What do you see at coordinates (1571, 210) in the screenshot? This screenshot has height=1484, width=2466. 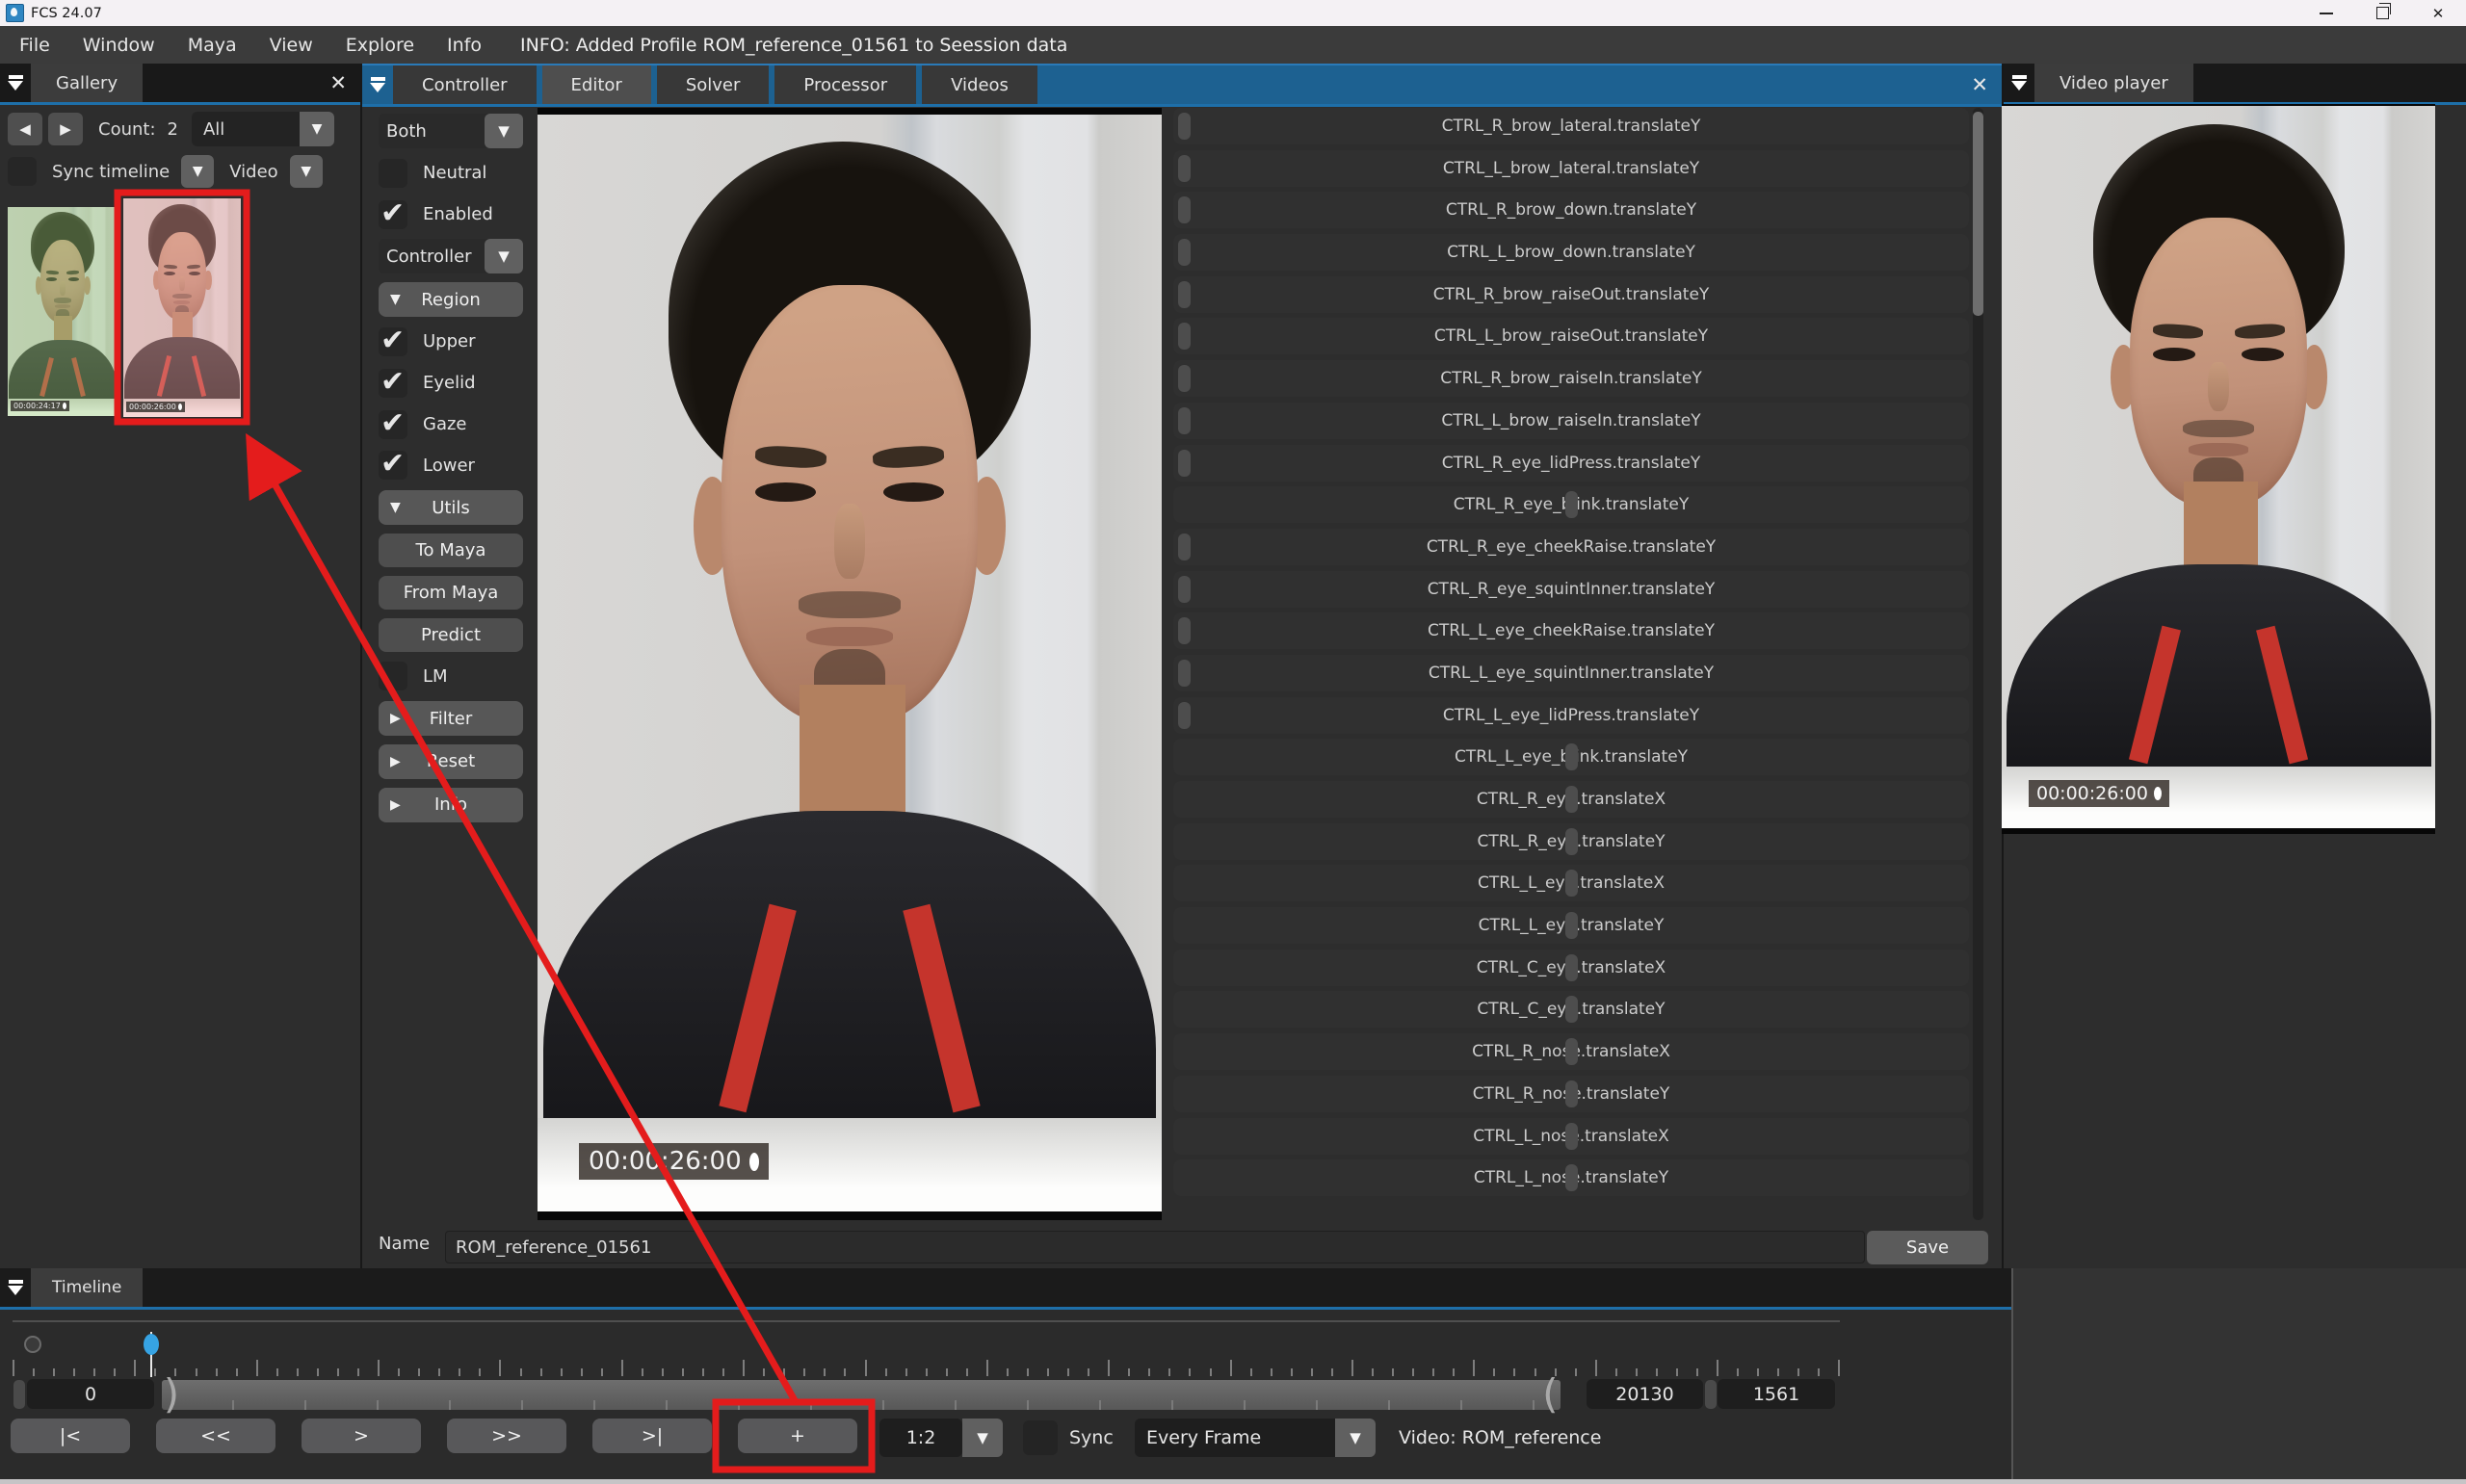 I see `param-row: CTRL_R_brow_down.translateY` at bounding box center [1571, 210].